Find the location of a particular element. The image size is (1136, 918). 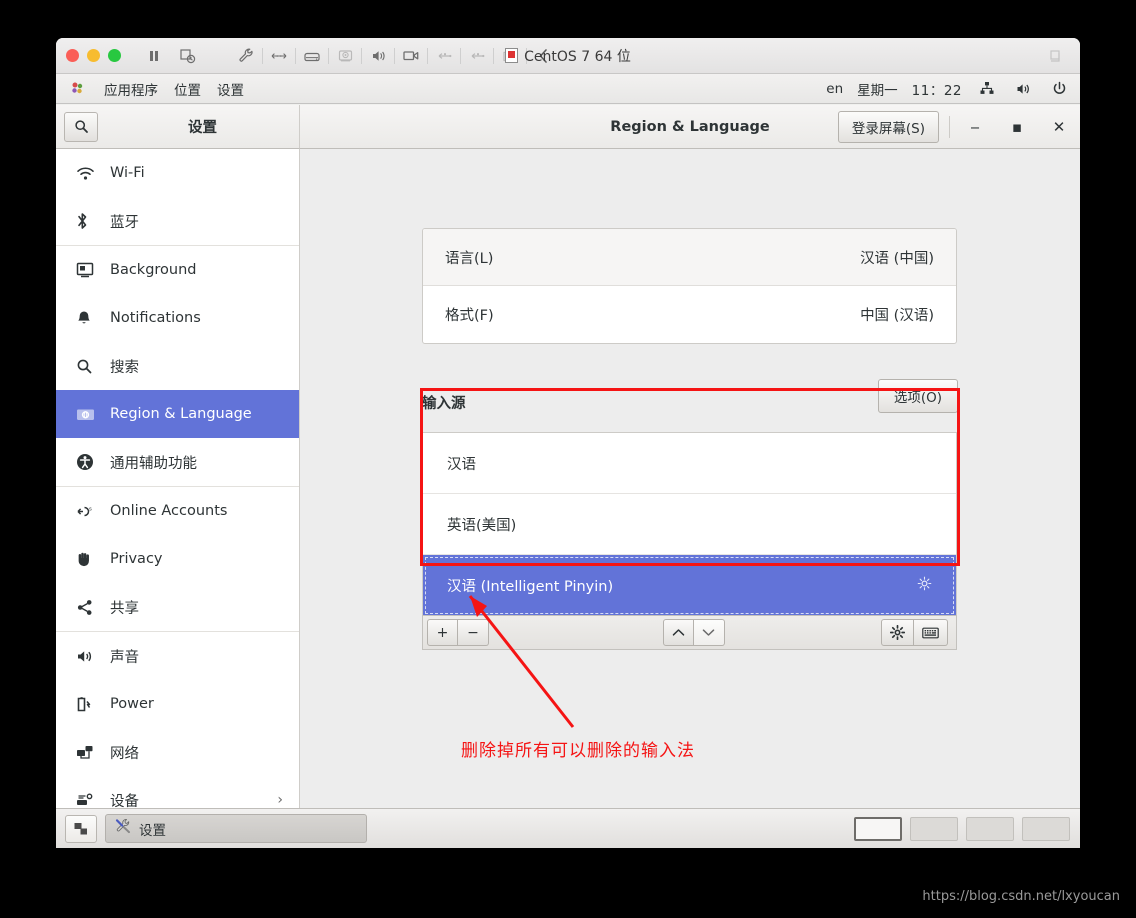

snapshot-icon is located at coordinates (188, 56).